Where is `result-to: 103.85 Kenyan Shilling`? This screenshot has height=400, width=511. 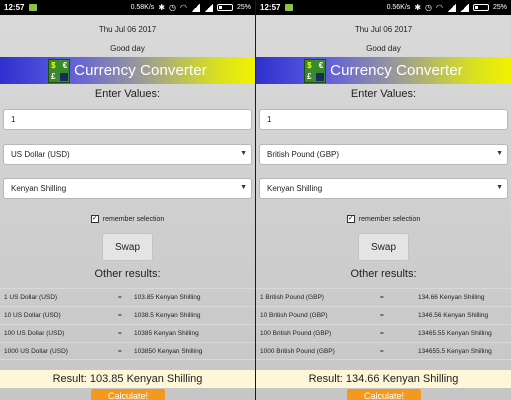 result-to: 103.85 Kenyan Shilling is located at coordinates (167, 297).